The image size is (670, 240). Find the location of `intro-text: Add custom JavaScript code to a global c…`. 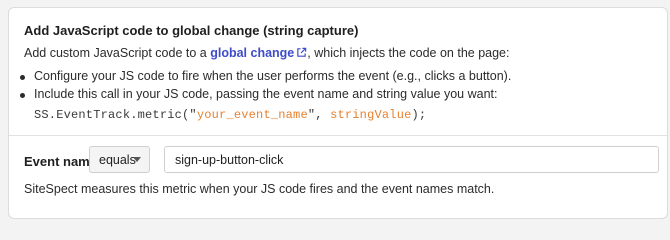

intro-text: Add custom JavaScript code to a global c… is located at coordinates (266, 53).